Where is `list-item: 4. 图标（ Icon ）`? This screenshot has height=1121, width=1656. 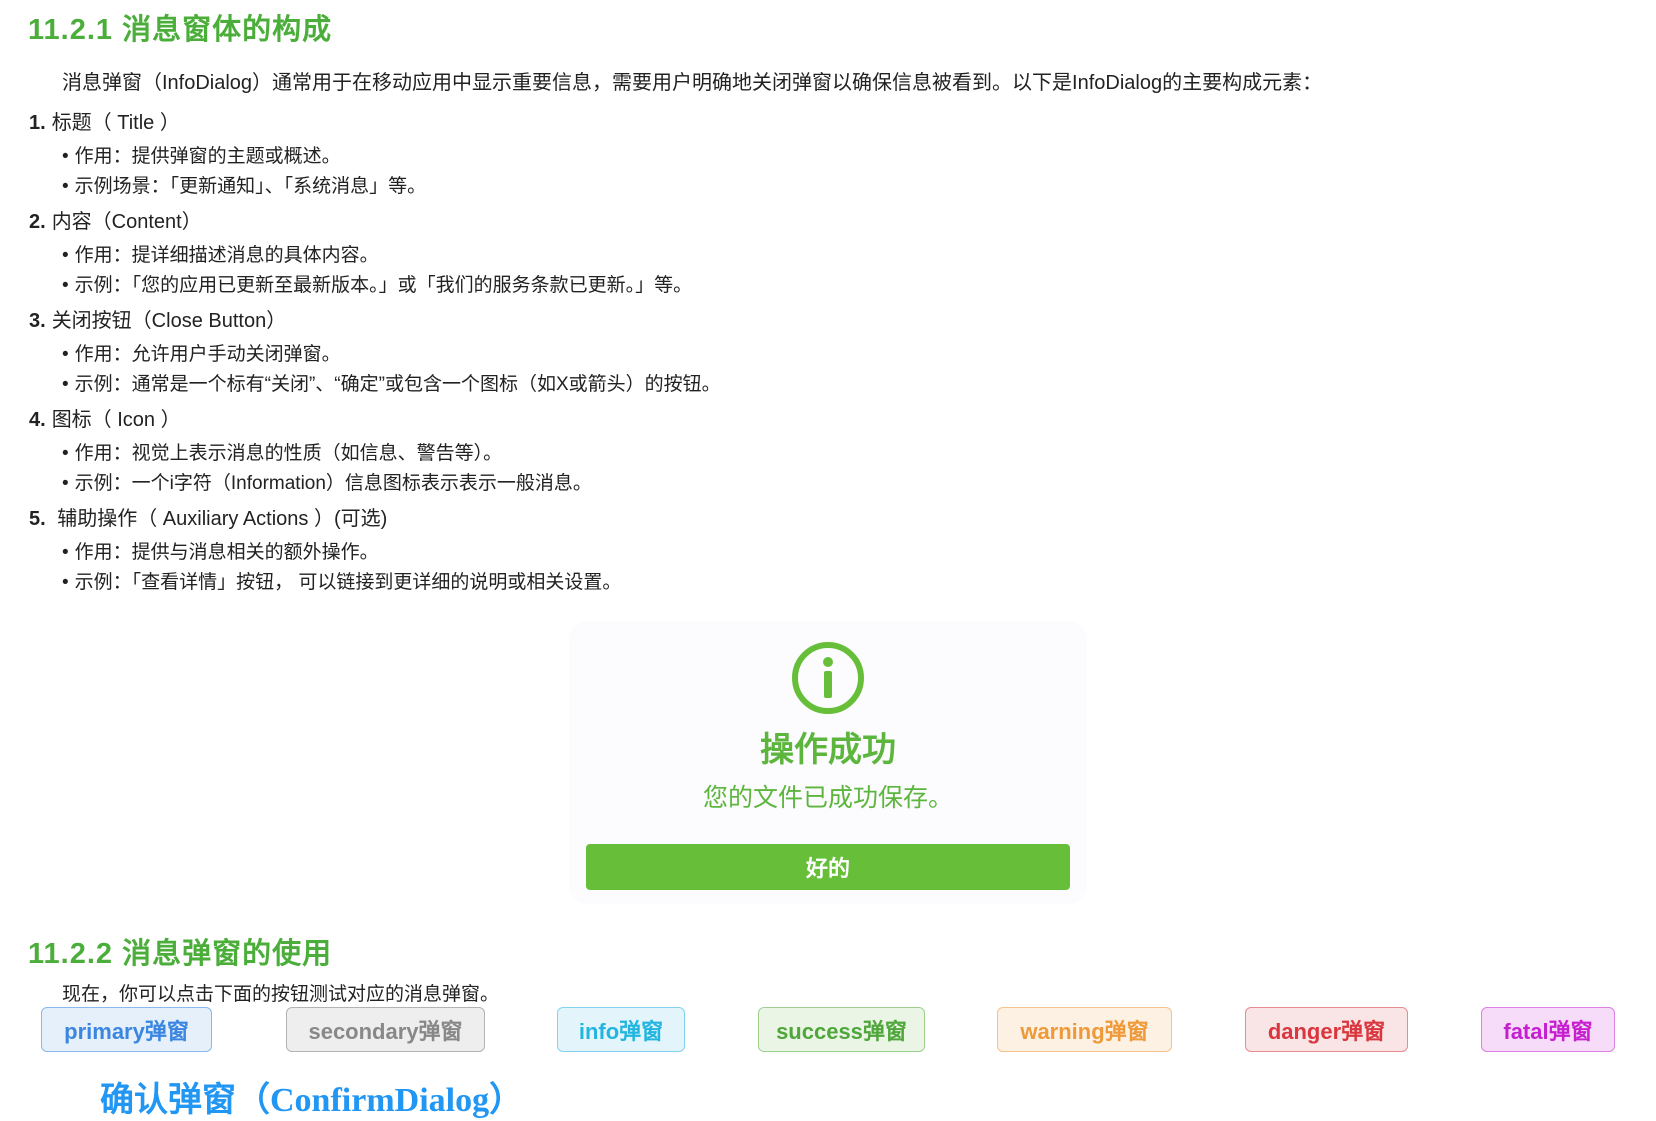 list-item: 4. 图标（ Icon ） is located at coordinates (105, 417).